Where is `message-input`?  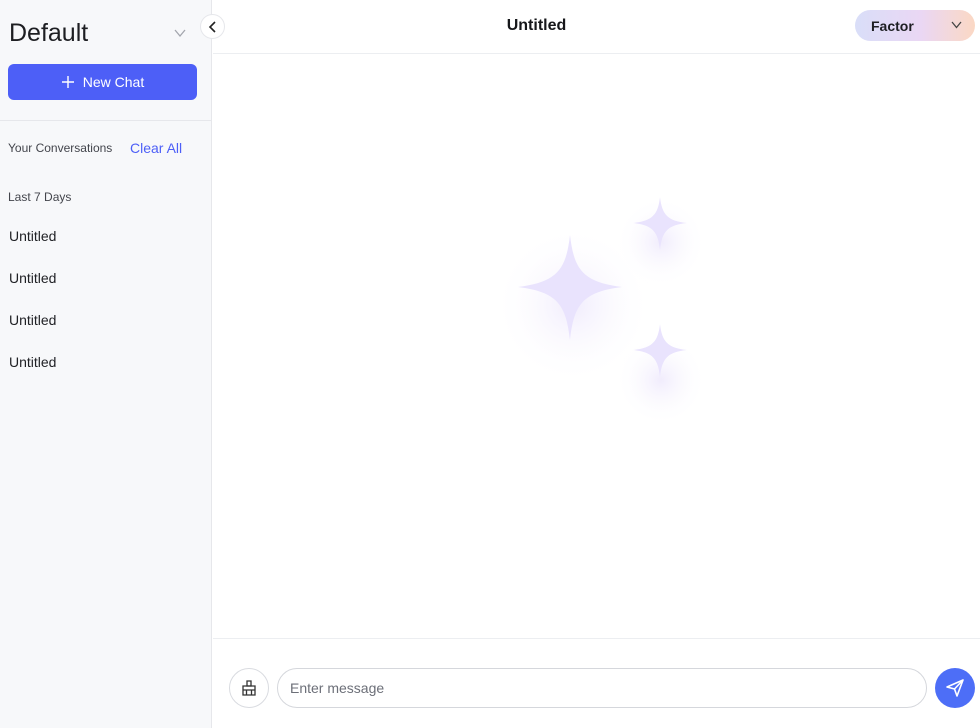 message-input is located at coordinates (602, 688).